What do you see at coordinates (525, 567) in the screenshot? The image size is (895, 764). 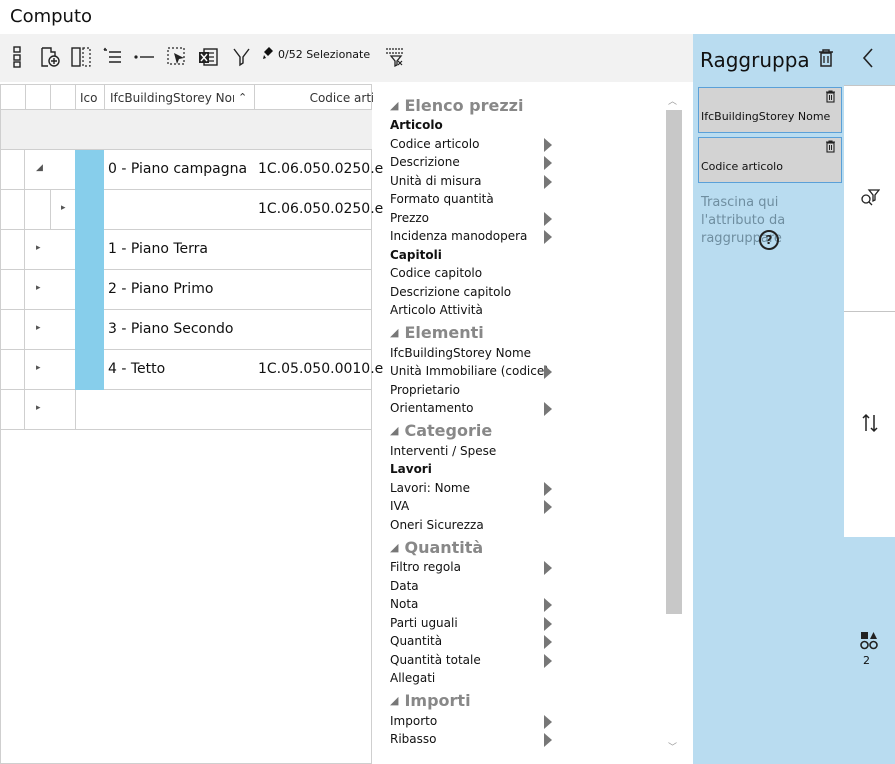 I see `attribute-item: Filtro regola` at bounding box center [525, 567].